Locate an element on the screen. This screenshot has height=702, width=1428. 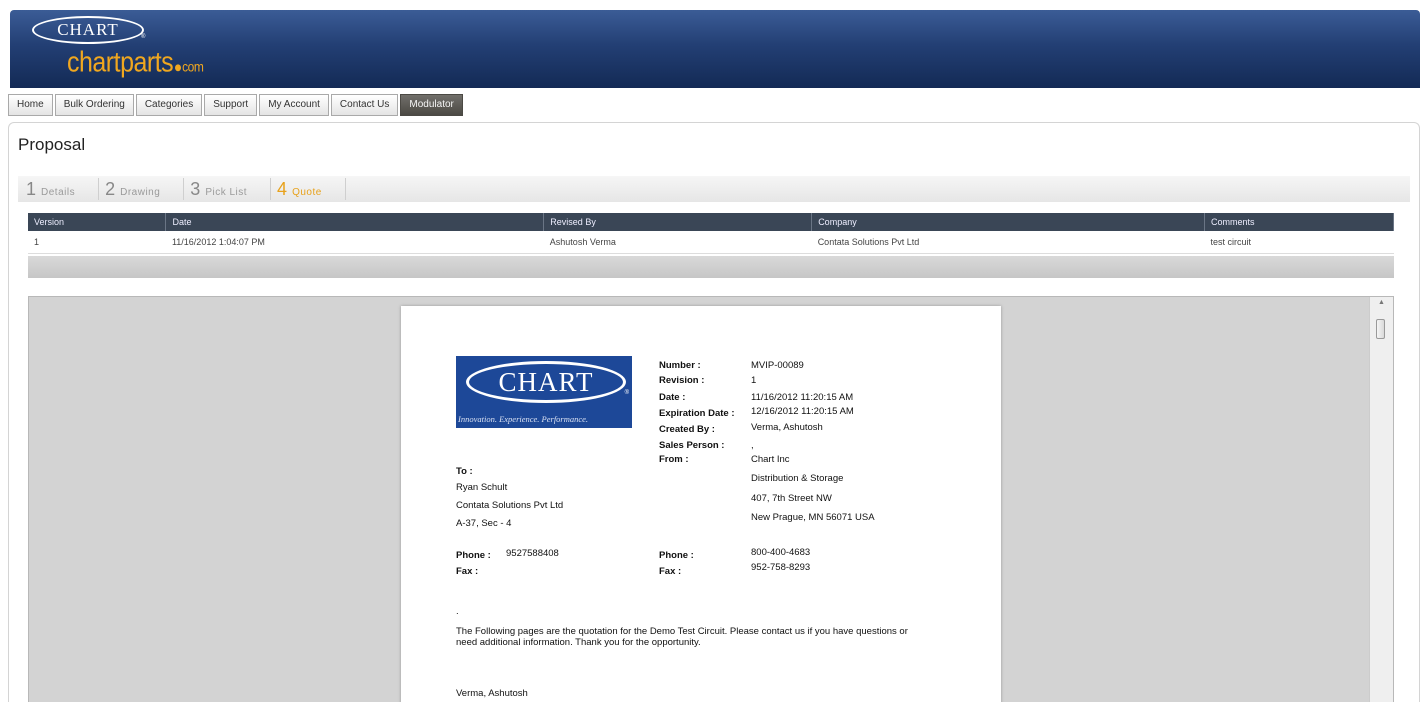
column-header-comments: Comments is located at coordinates (1299, 222).